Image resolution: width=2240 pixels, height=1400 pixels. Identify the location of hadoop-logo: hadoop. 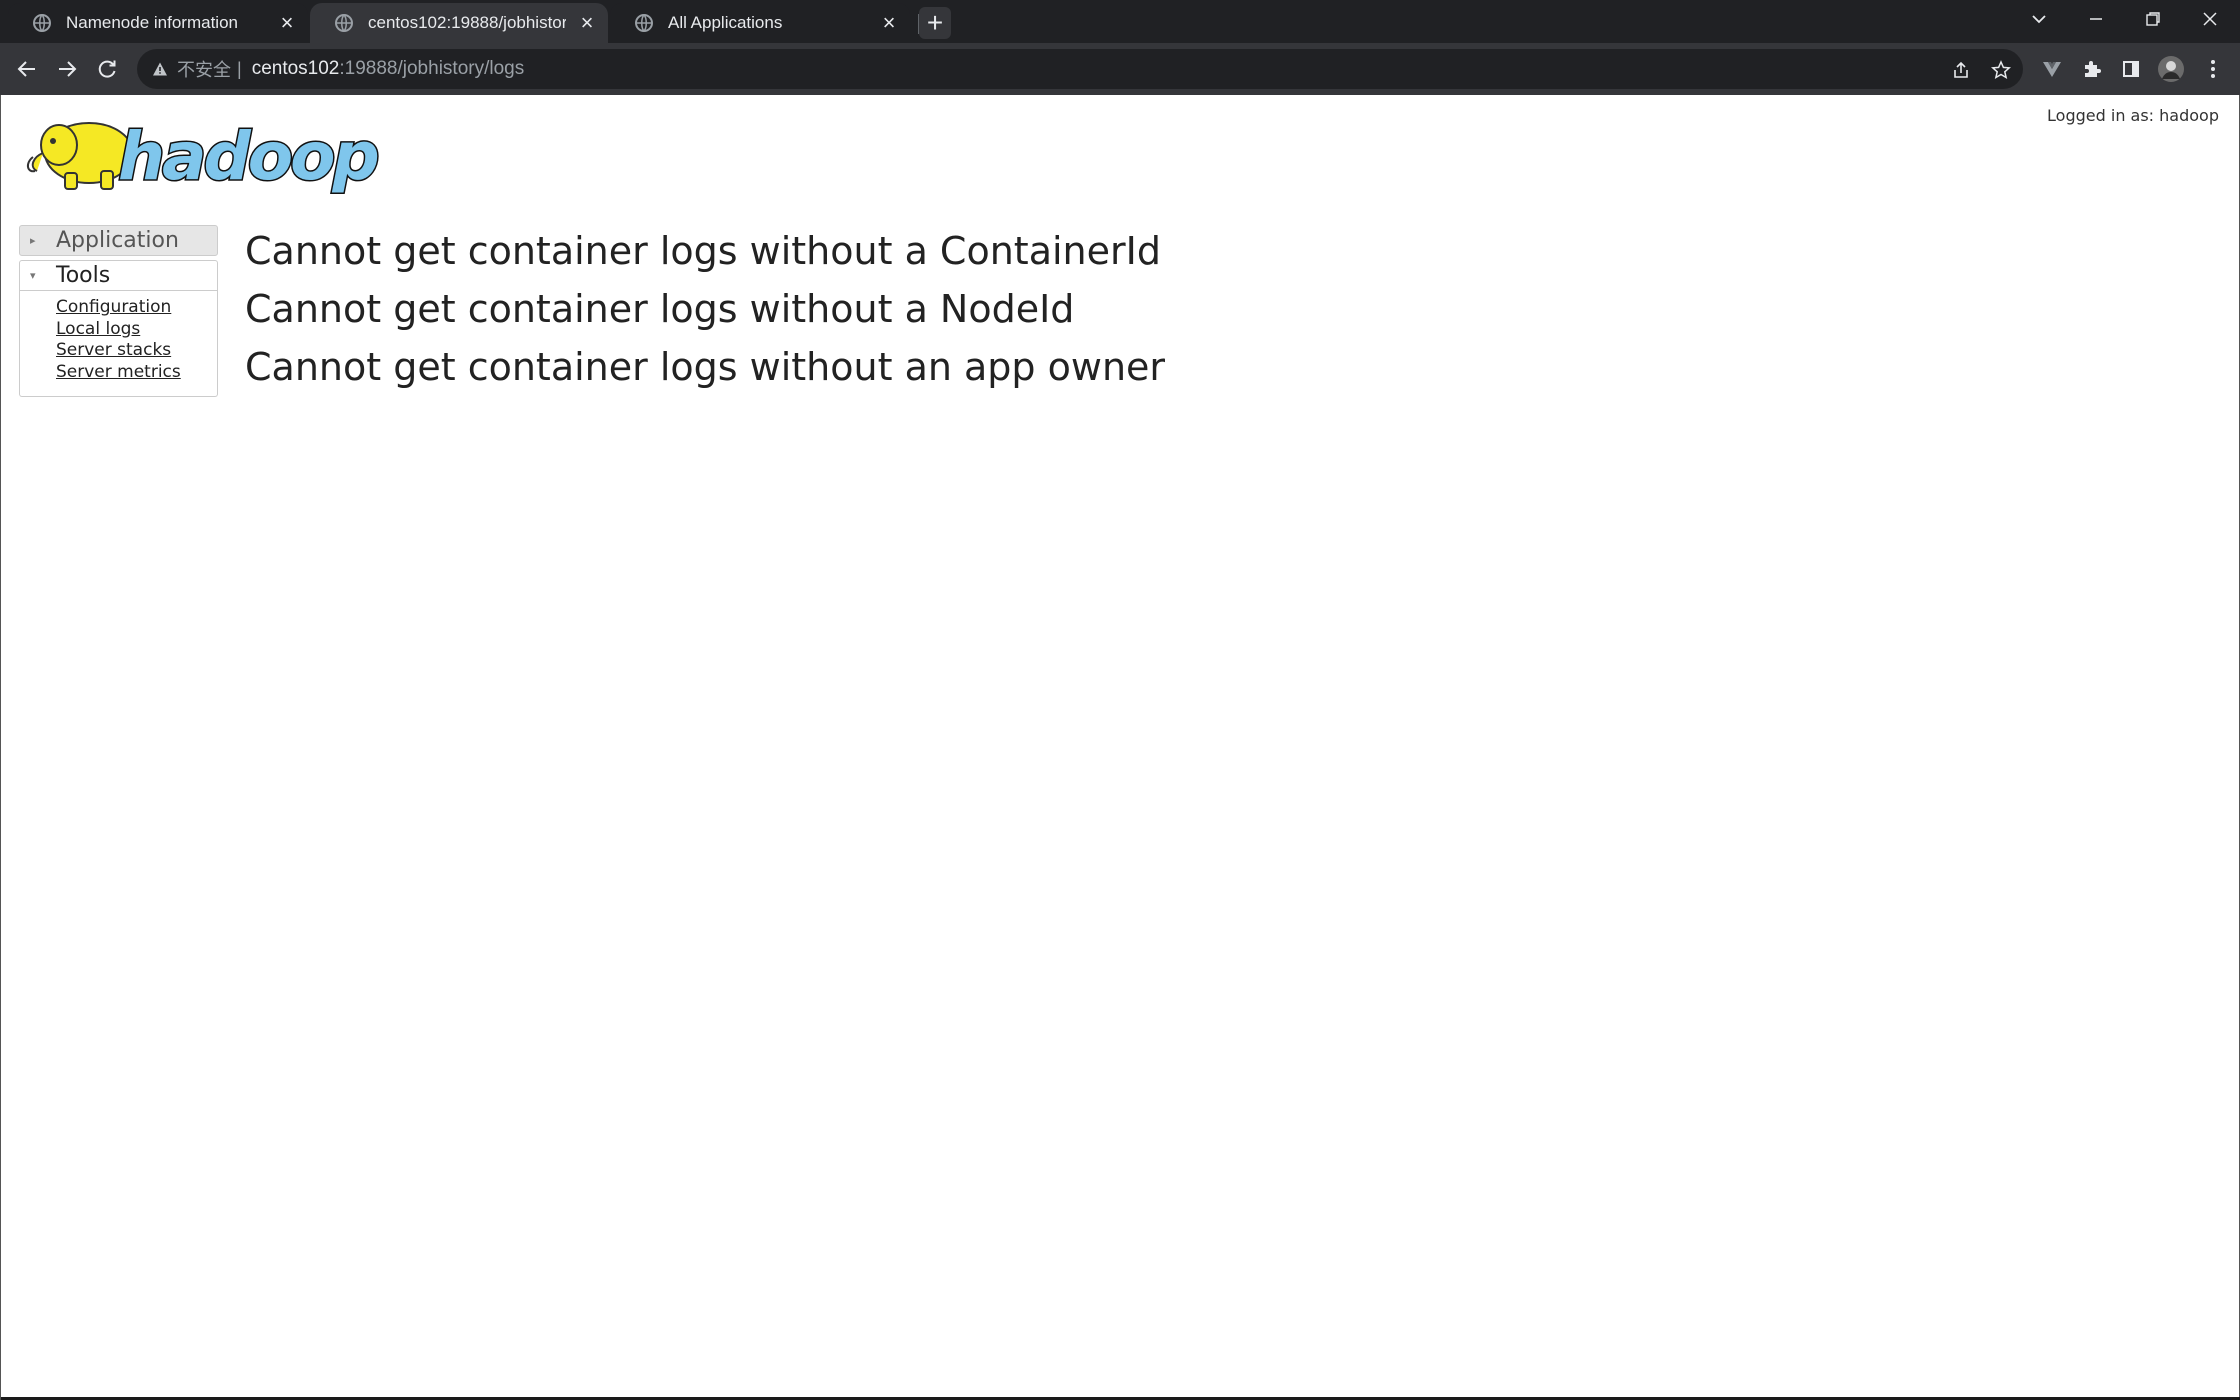
(213, 150).